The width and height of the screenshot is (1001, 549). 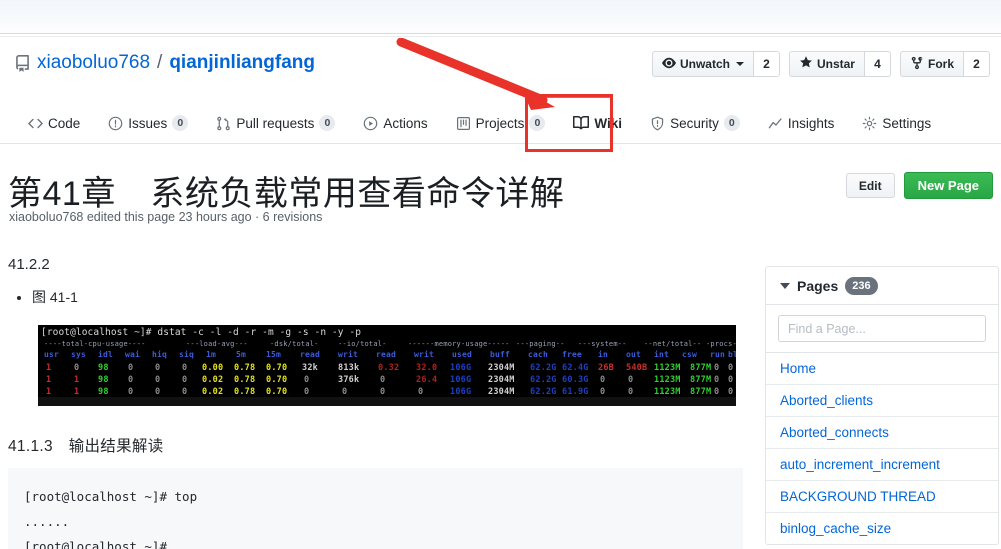 I want to click on tab-pull-requests-label: Pull requests, so click(x=275, y=123).